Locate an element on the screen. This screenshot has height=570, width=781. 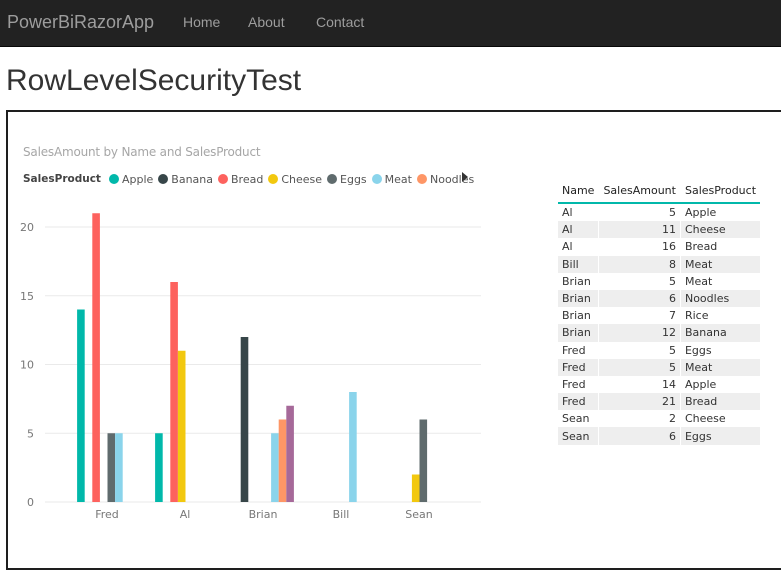
x-tick-label: Bill is located at coordinates (341, 514).